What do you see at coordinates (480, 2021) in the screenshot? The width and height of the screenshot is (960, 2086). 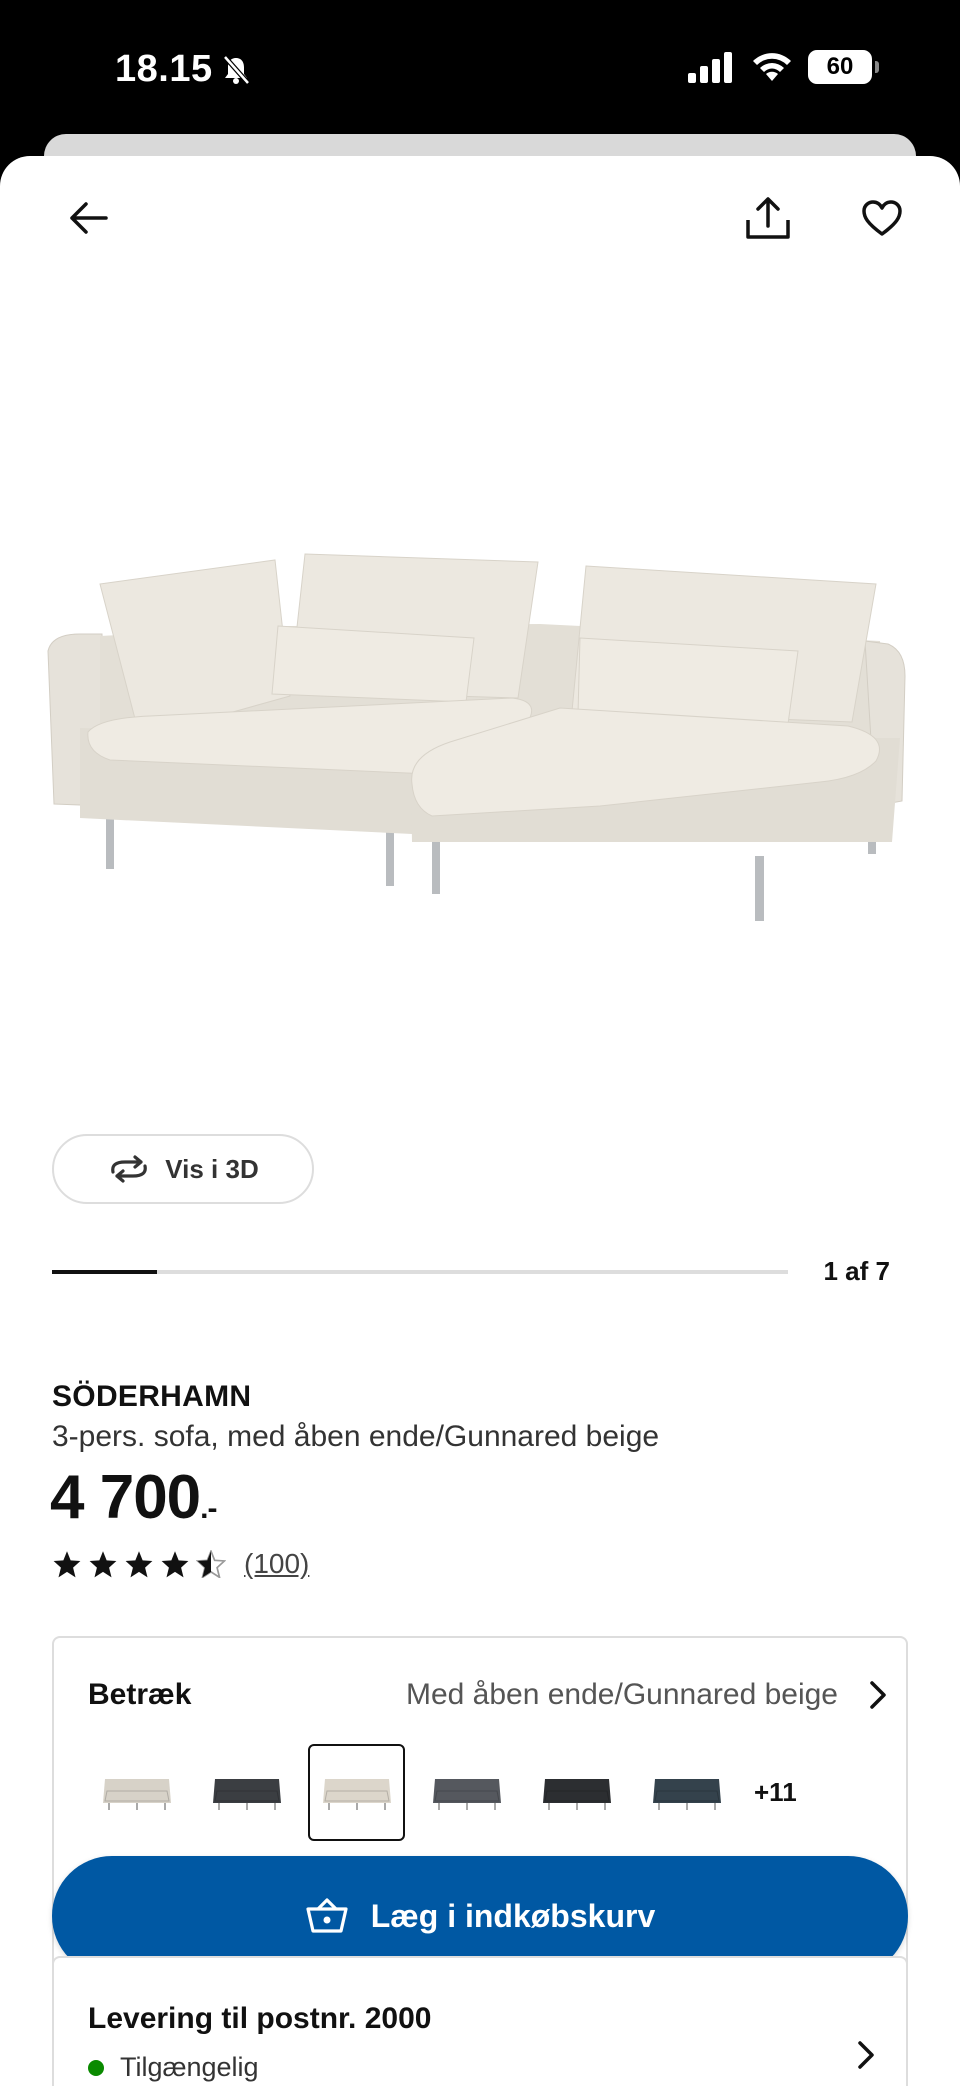 I see `delivery-card: Levering til postnr. 2000 Tilgængelig` at bounding box center [480, 2021].